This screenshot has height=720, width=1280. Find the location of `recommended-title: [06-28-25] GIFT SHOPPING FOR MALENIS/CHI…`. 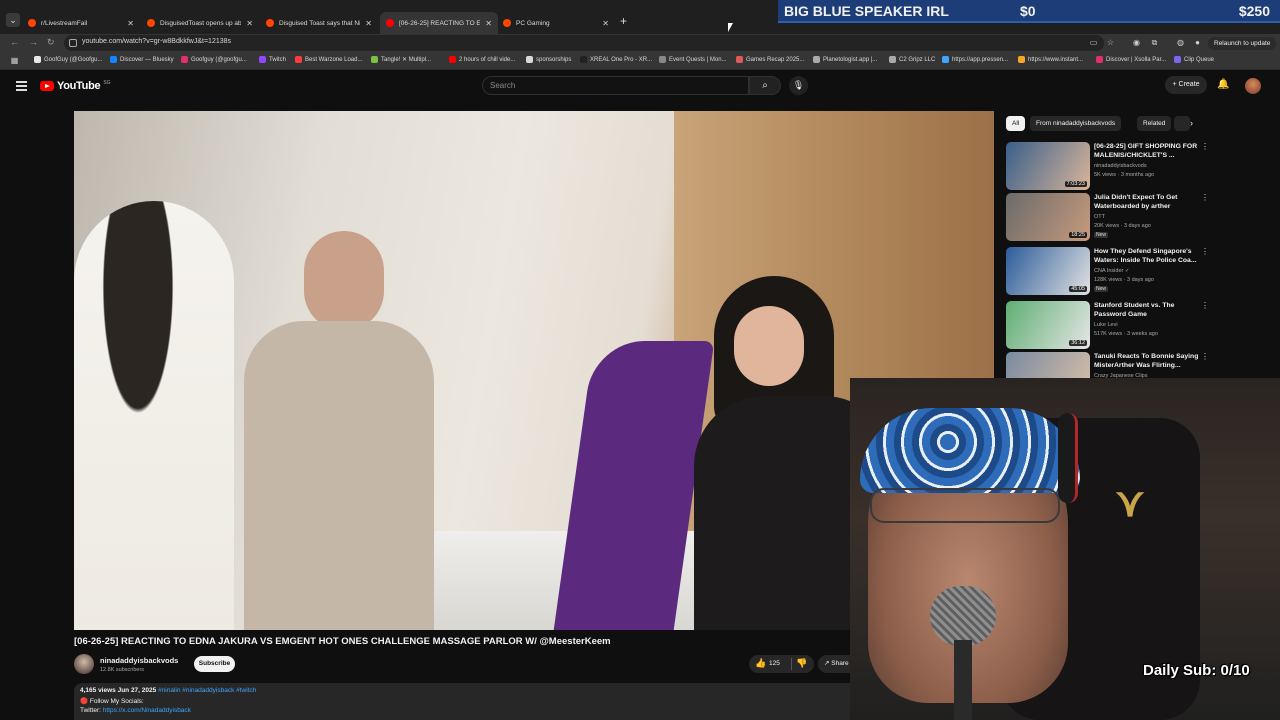

recommended-title: [06-28-25] GIFT SHOPPING FOR MALENIS/CHI… is located at coordinates (1149, 151).